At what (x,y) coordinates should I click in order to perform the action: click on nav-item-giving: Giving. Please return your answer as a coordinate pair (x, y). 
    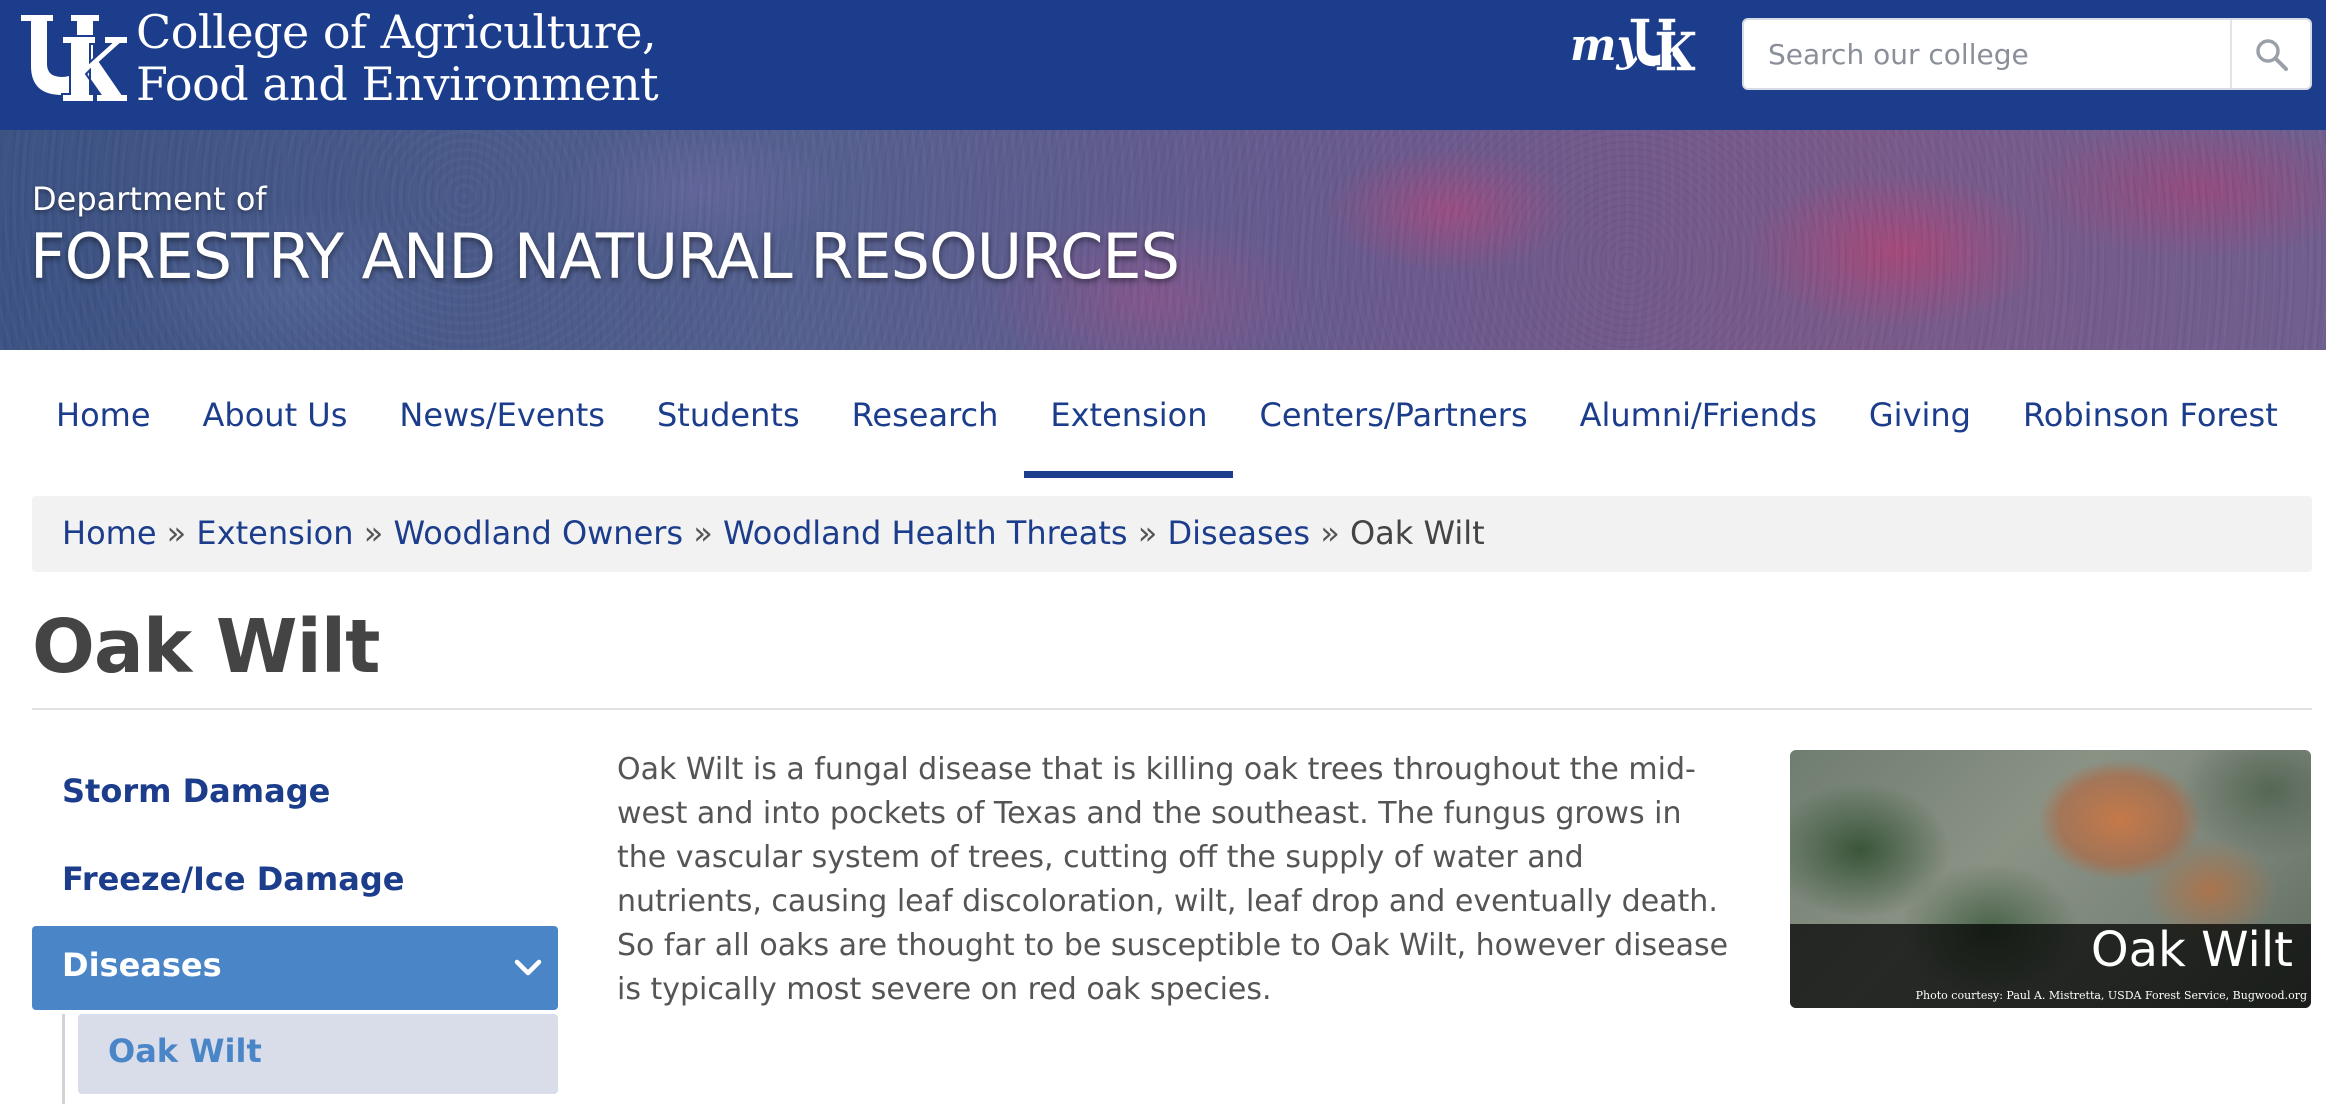
    Looking at the image, I should click on (1920, 432).